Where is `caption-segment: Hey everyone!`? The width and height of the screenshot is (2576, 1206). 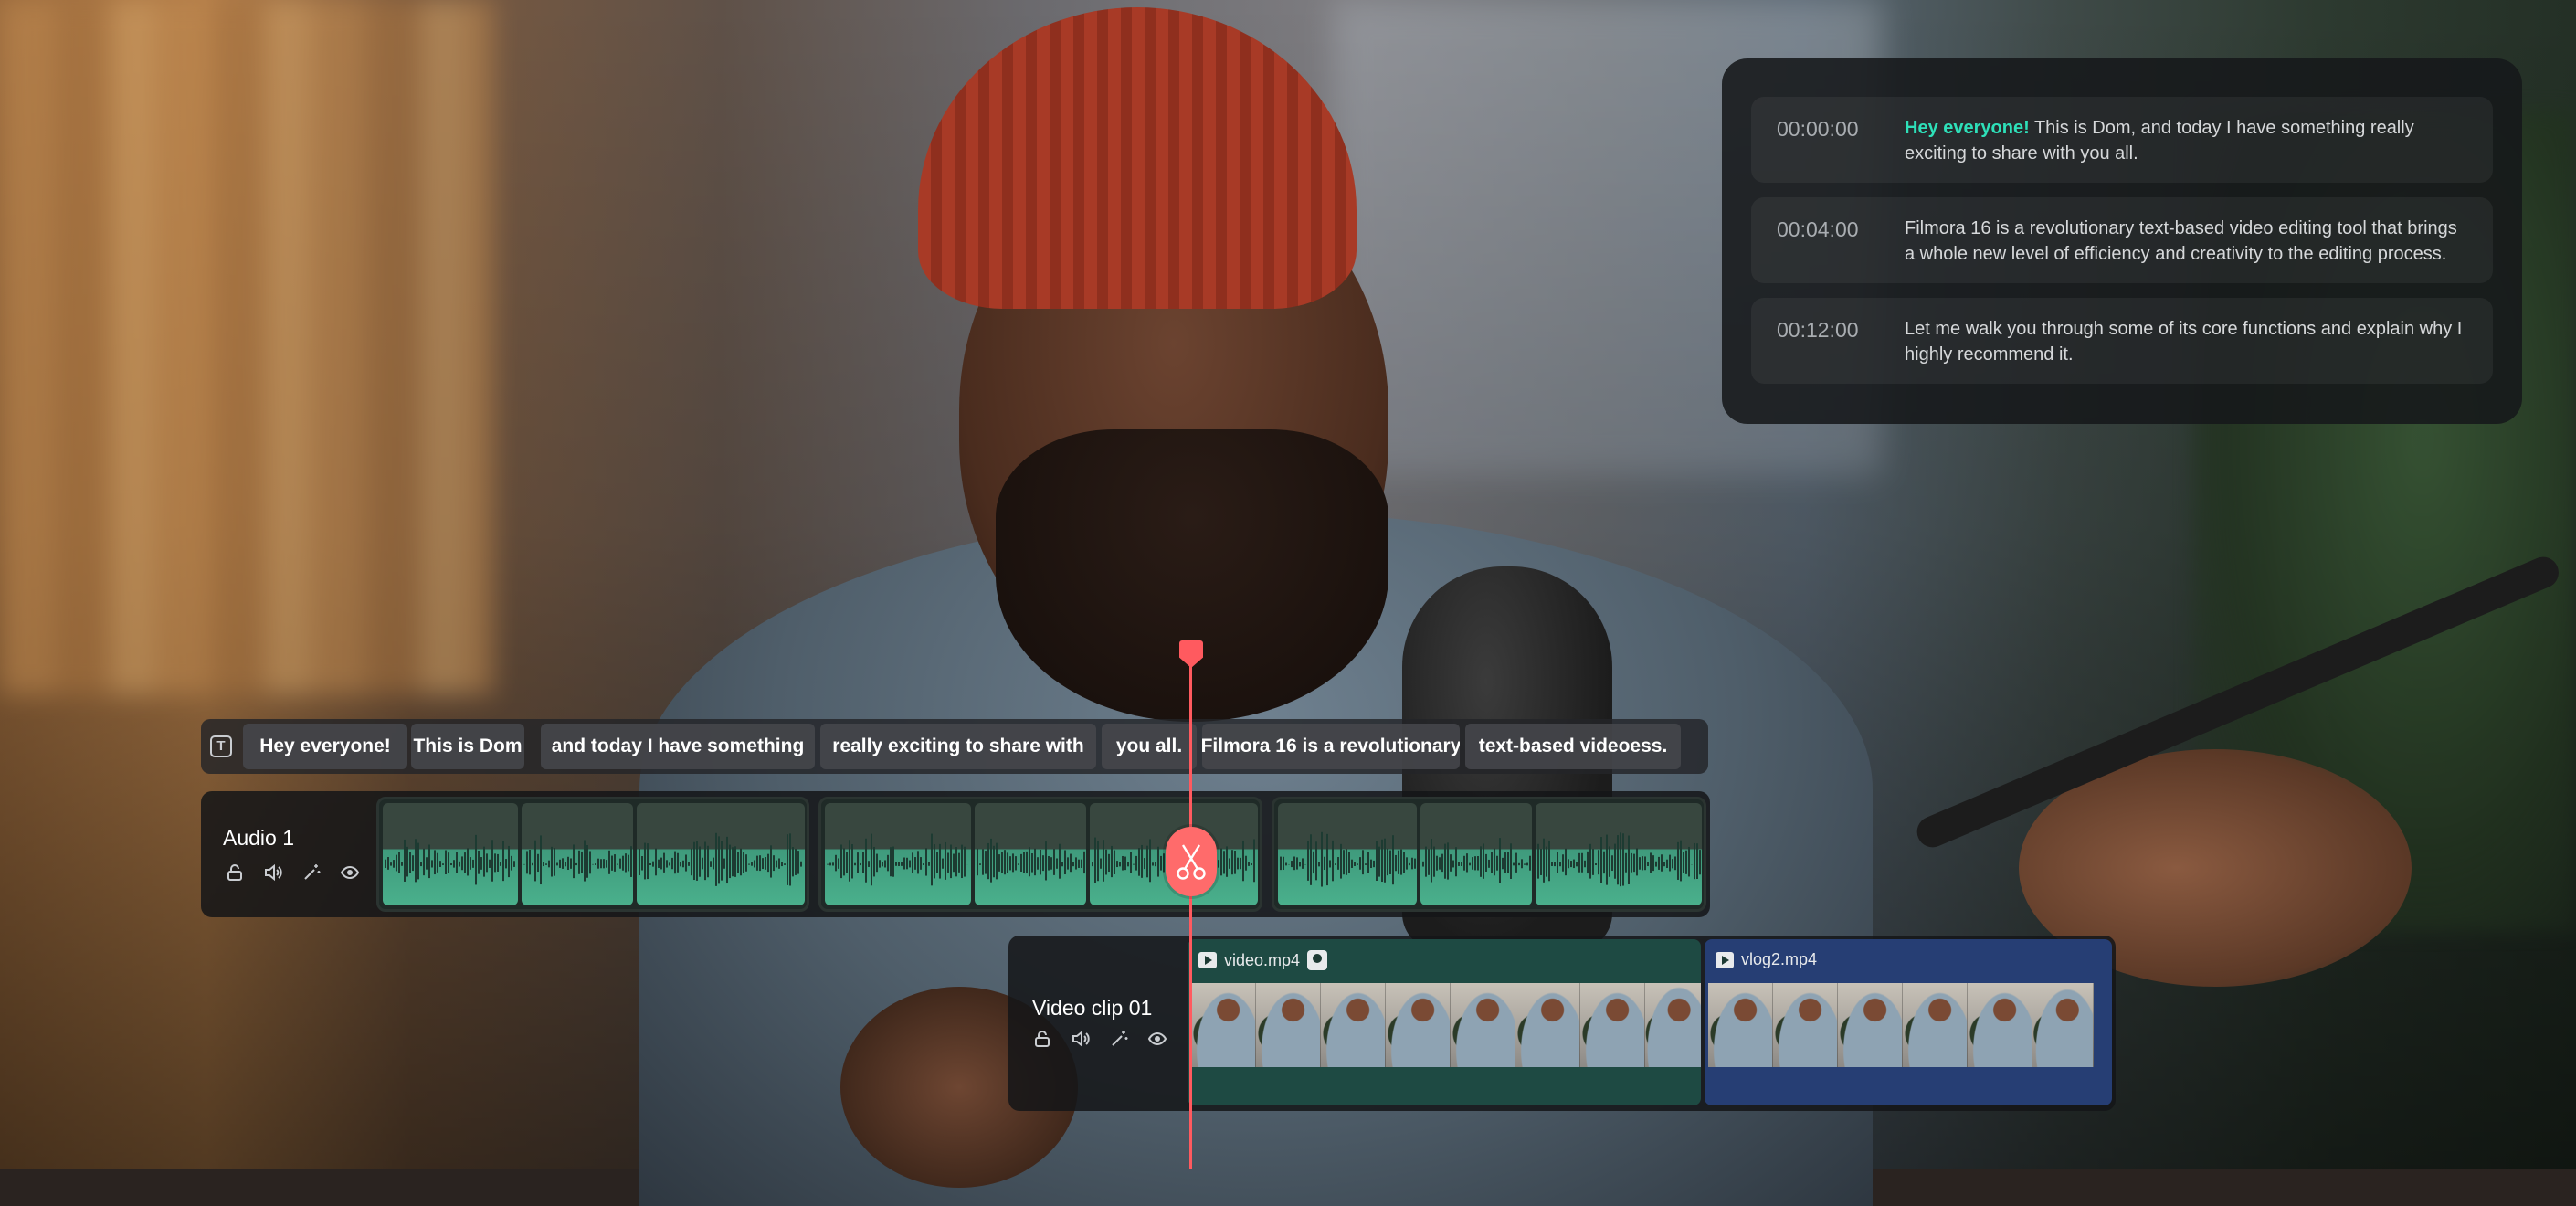 caption-segment: Hey everyone! is located at coordinates (325, 746).